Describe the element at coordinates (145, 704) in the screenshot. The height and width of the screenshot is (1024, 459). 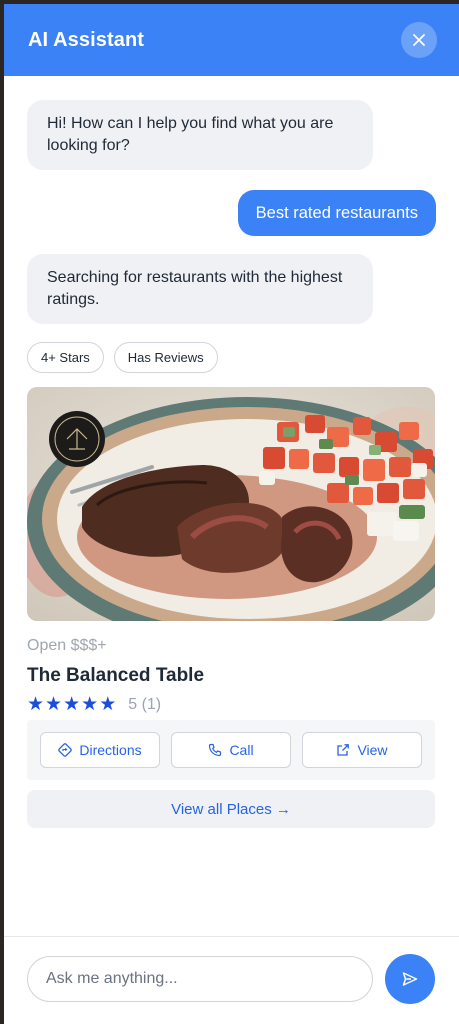
I see `rating-text: 5 (1)` at that location.